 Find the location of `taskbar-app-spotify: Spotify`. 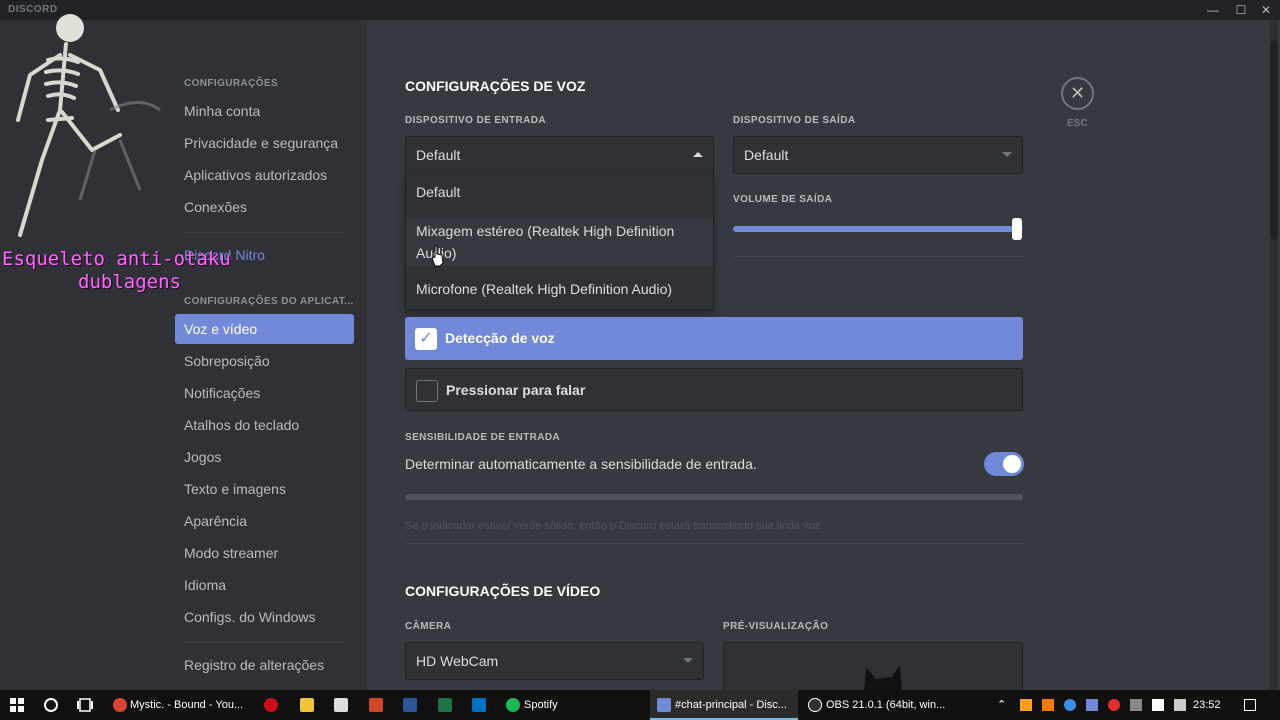

taskbar-app-spotify: Spotify is located at coordinates (541, 705).